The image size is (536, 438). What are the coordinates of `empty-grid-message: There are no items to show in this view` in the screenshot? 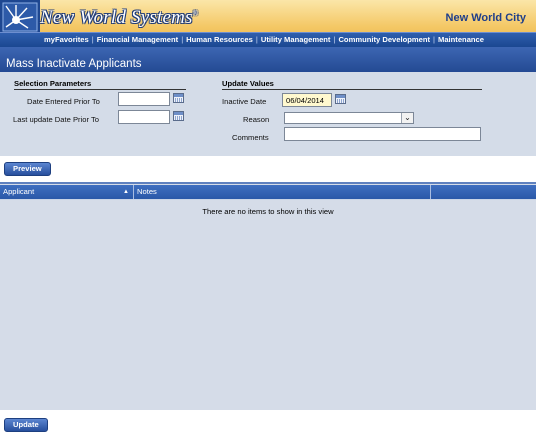 It's located at (268, 211).